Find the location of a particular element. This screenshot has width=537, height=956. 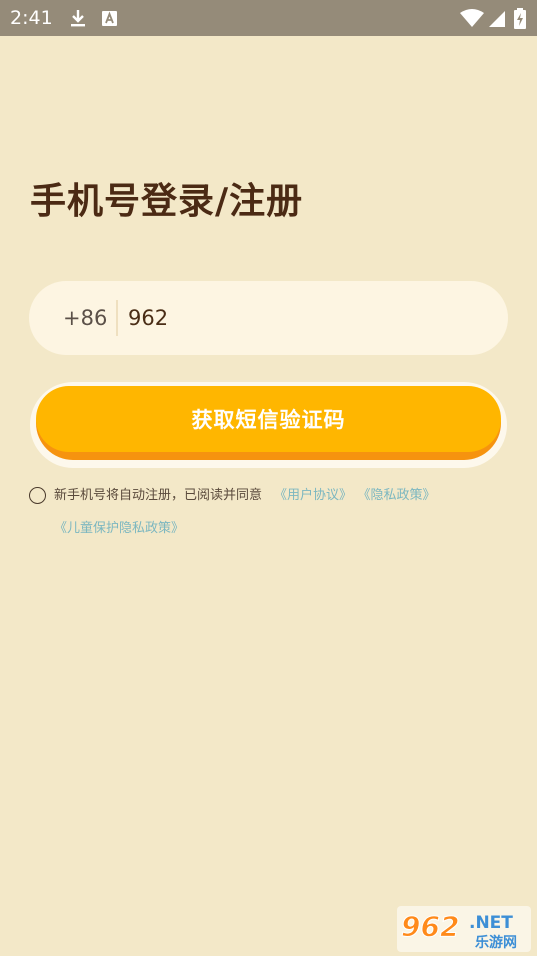

watermark-brand: 962 is located at coordinates (430, 926).